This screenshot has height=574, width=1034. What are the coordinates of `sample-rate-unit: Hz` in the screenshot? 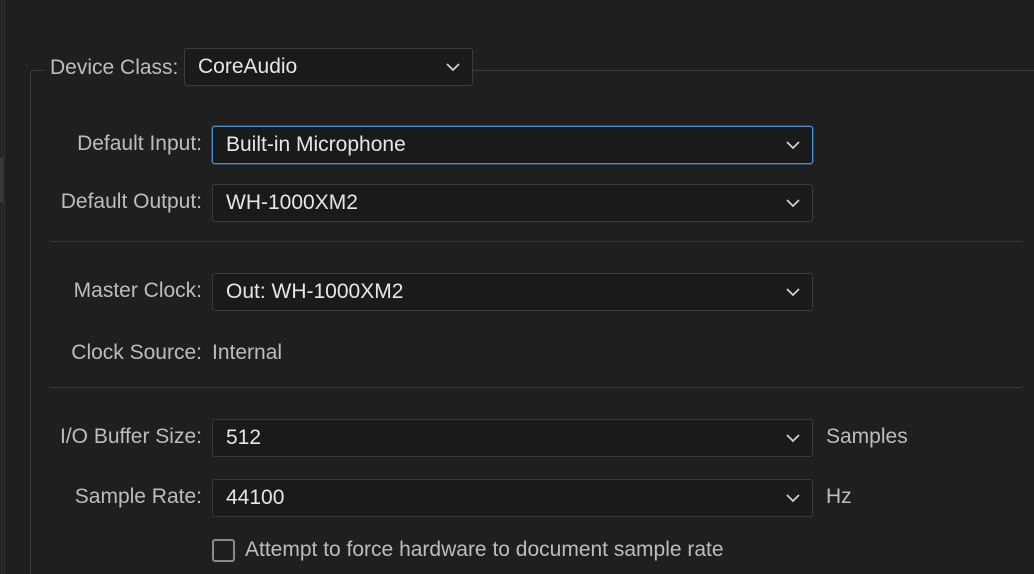 It's located at (839, 496).